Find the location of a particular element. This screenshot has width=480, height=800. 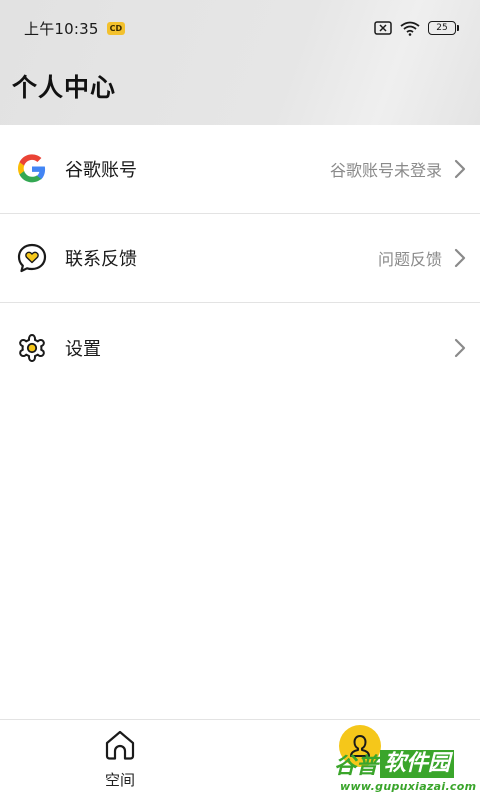

menu-item-label: 设置 is located at coordinates (83, 349).